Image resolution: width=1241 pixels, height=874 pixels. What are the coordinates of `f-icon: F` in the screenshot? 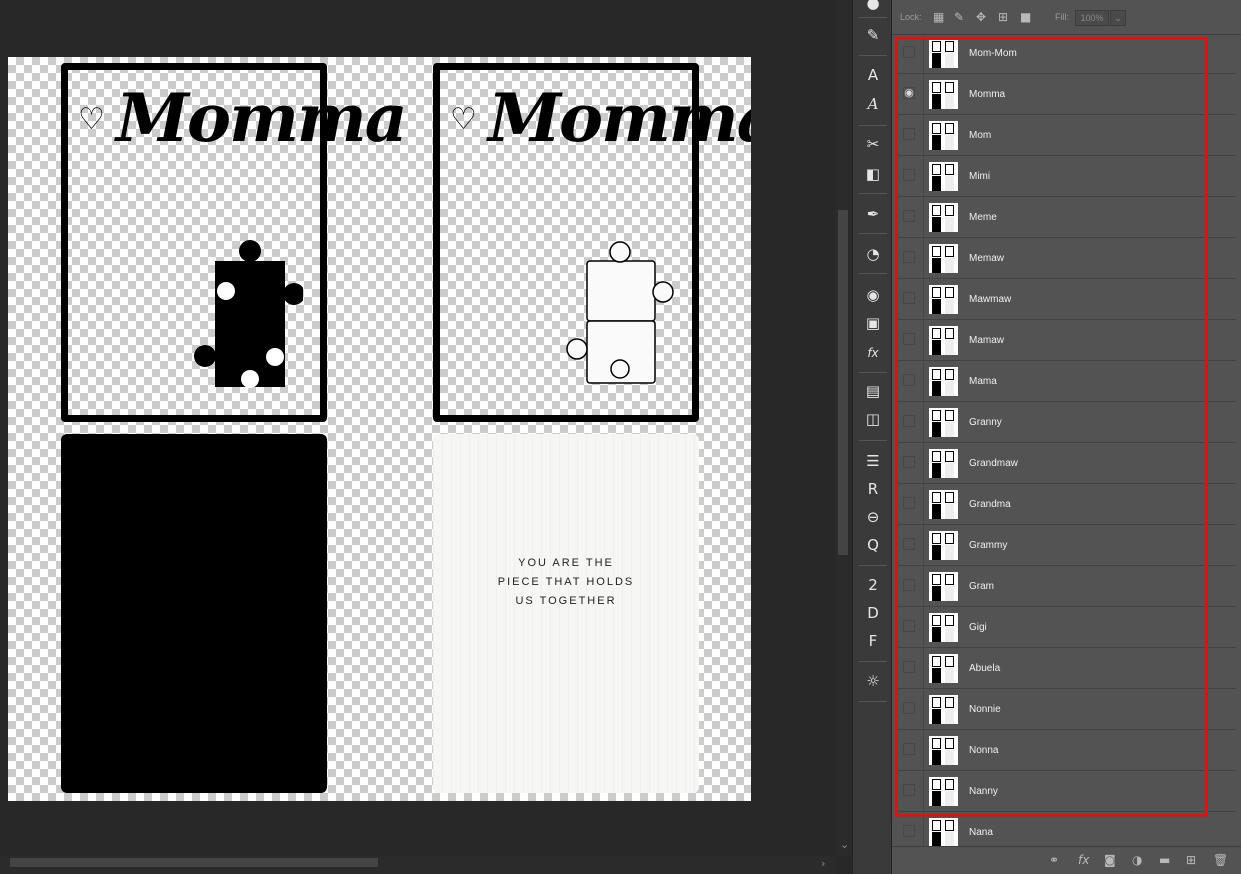 It's located at (873, 641).